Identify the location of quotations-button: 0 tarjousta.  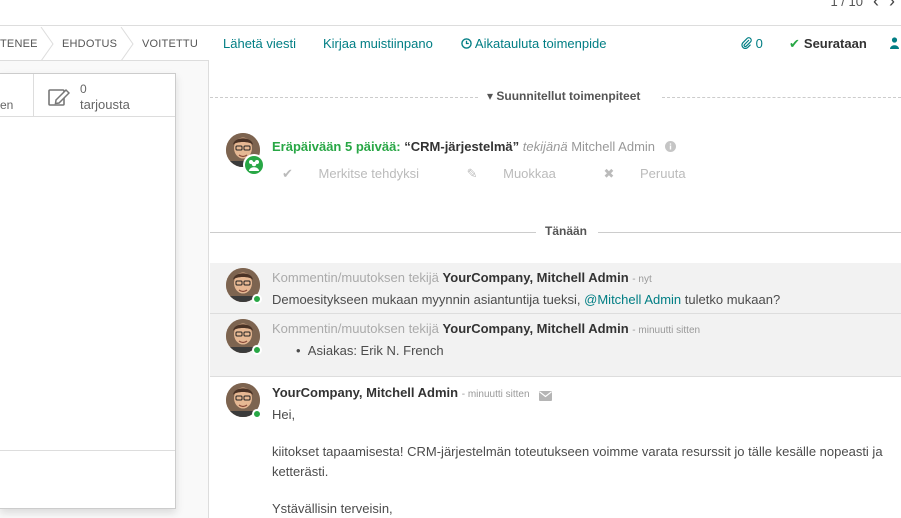
(104, 95).